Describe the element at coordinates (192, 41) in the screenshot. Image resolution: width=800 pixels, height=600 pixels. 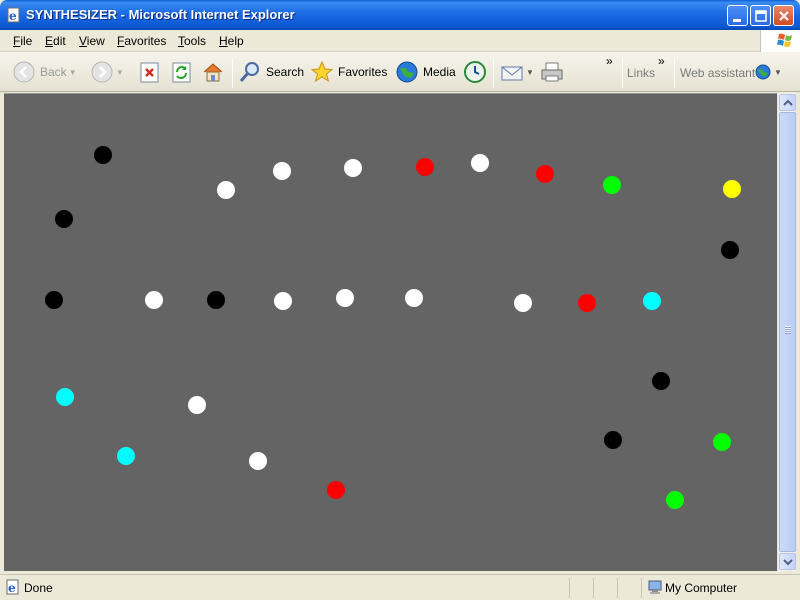
I see `menu-tools: Tools` at that location.